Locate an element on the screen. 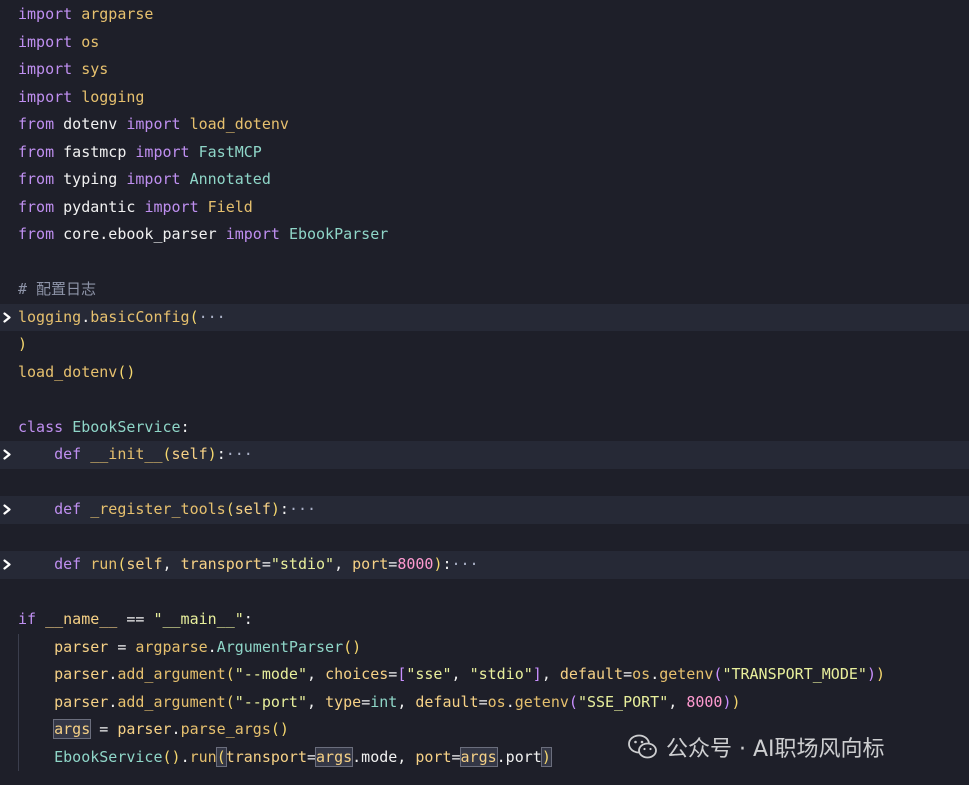 The height and width of the screenshot is (785, 969). code-text: from typing import Annotated is located at coordinates (144, 180).